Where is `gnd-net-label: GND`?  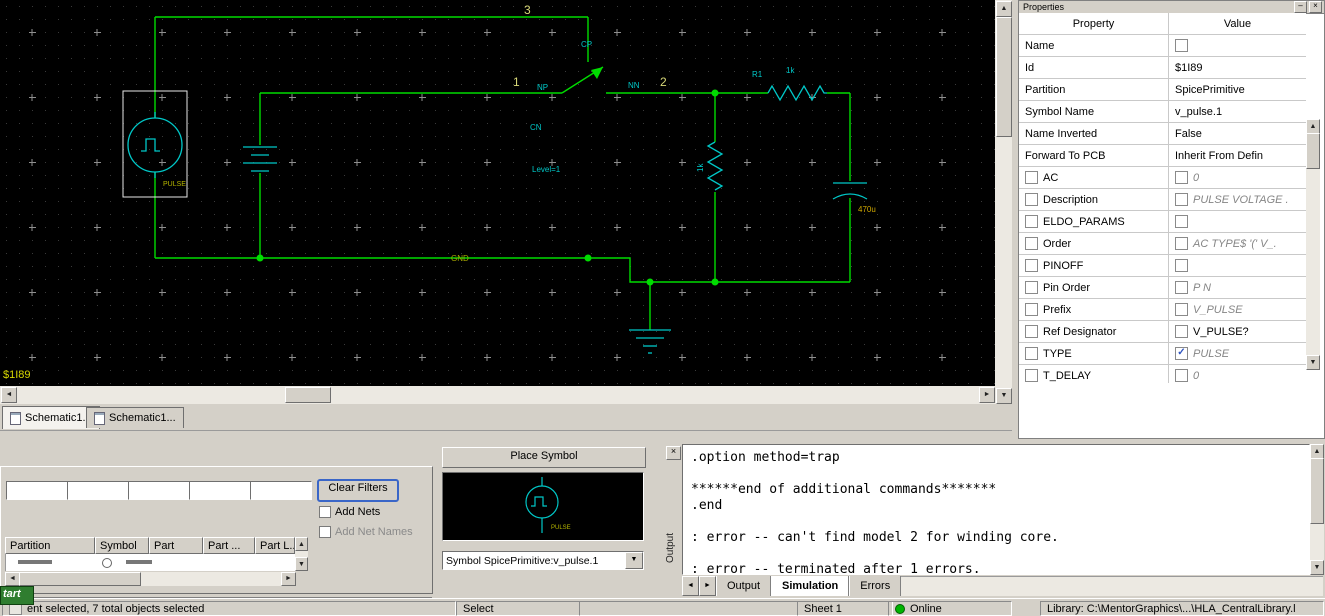 gnd-net-label: GND is located at coordinates (460, 258).